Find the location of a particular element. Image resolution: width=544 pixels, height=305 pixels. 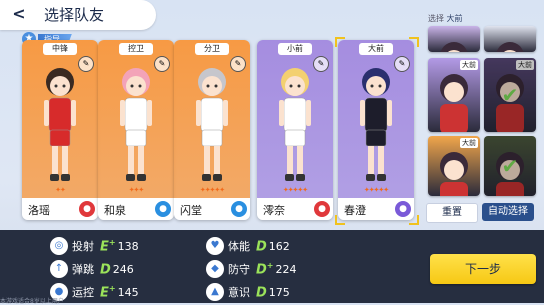

position-badge: 小前 is located at coordinates (295, 49).